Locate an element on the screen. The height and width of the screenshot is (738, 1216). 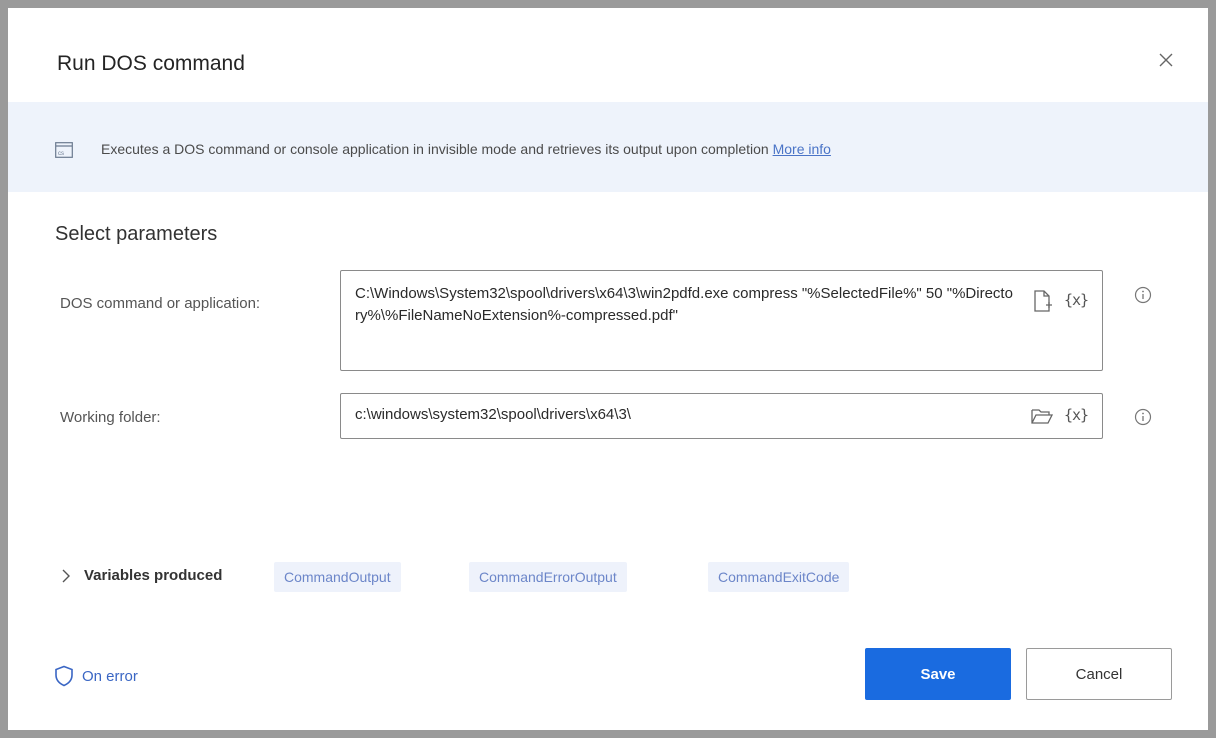
on-error-button: On error is located at coordinates (96, 676).